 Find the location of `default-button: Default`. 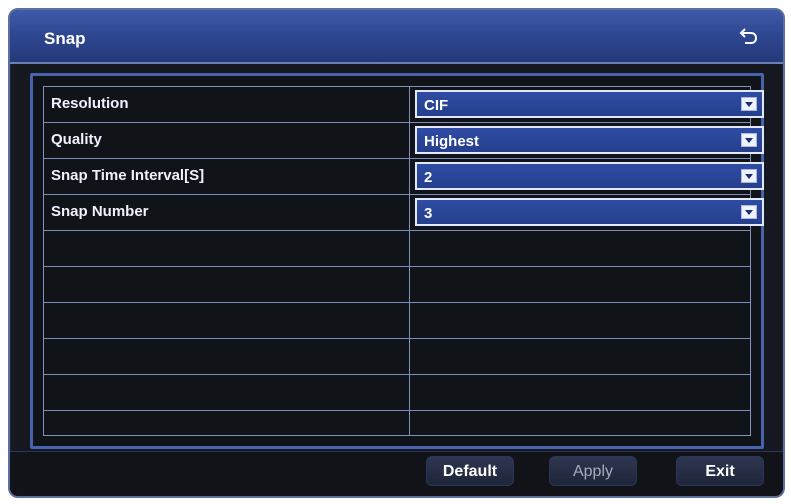

default-button: Default is located at coordinates (470, 471).